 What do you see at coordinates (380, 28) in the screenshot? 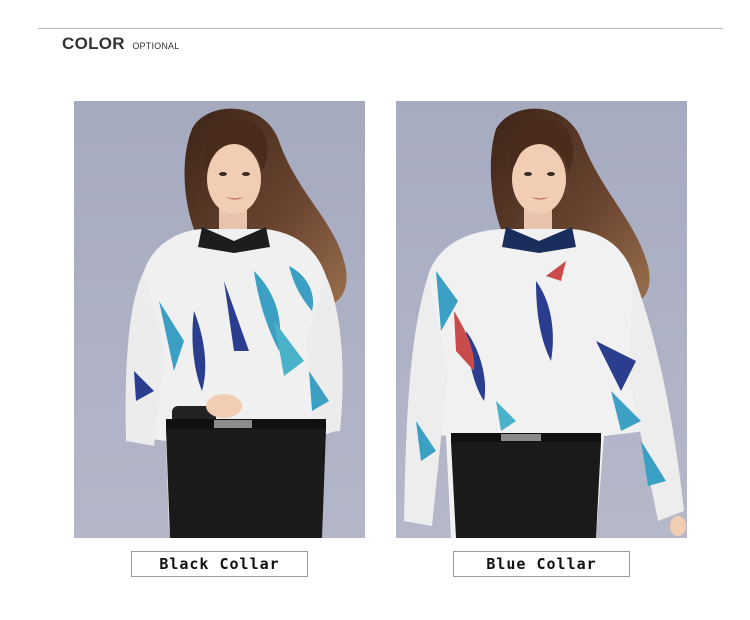
I see `divider` at bounding box center [380, 28].